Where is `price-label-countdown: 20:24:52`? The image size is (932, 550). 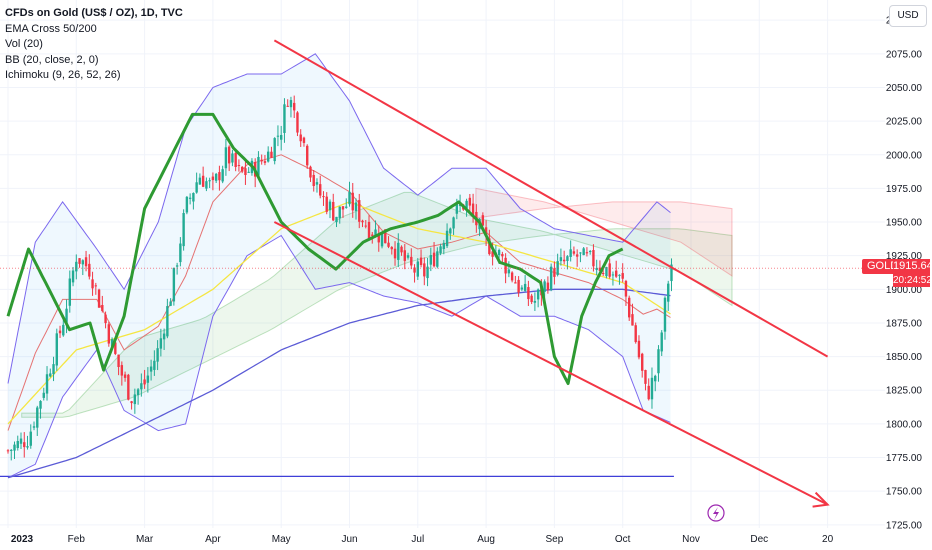
price-label-countdown: 20:24:52 is located at coordinates (912, 280).